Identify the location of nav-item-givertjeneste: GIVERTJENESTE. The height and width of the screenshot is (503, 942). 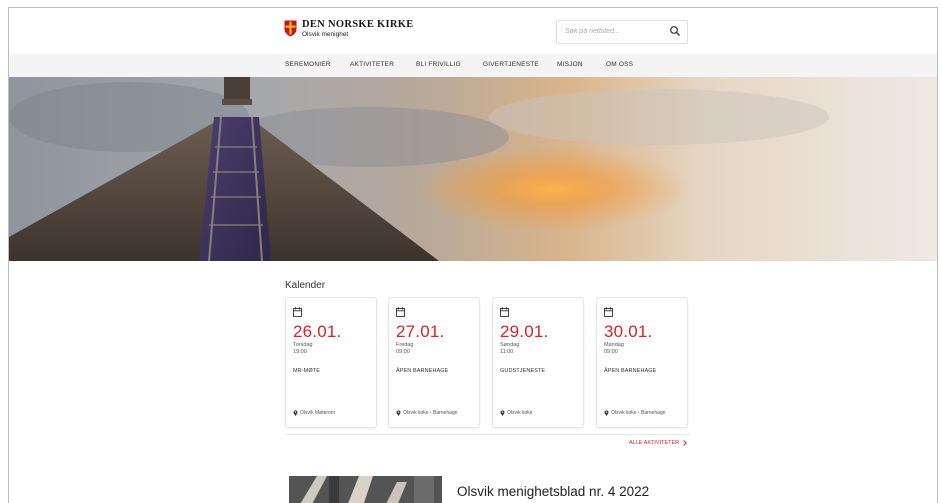
(511, 64).